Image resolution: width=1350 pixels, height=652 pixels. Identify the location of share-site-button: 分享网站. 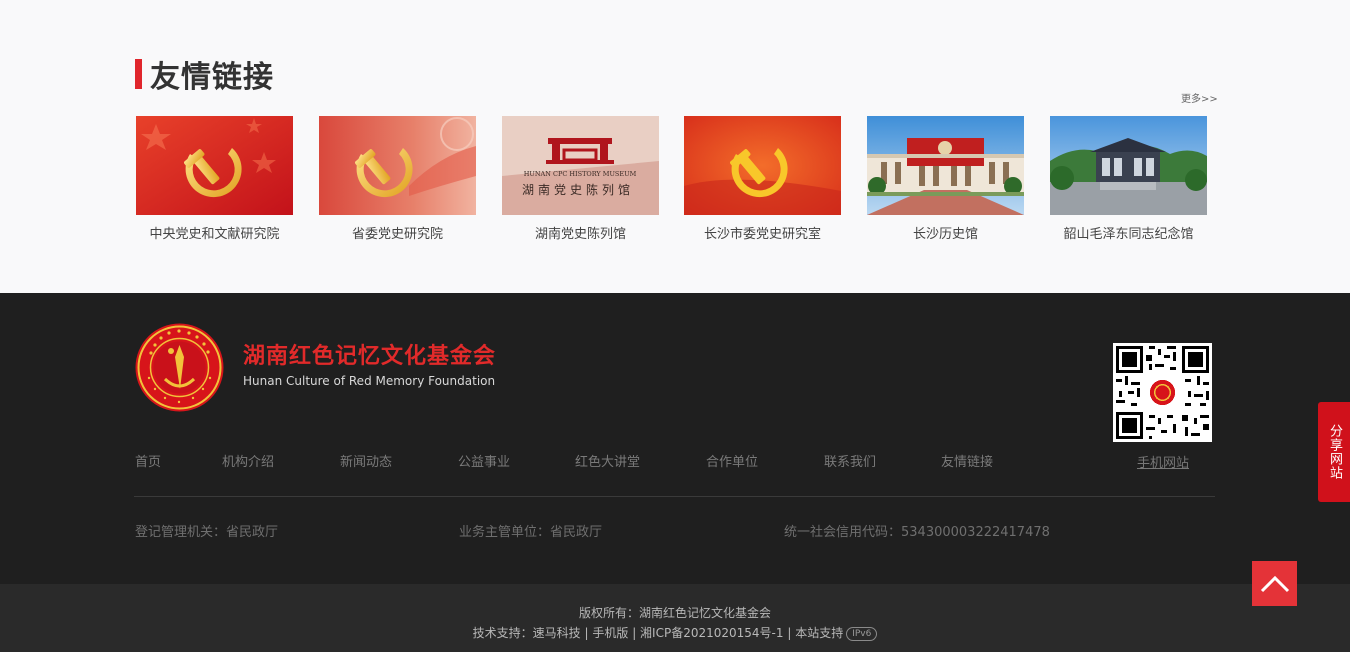
(1334, 452).